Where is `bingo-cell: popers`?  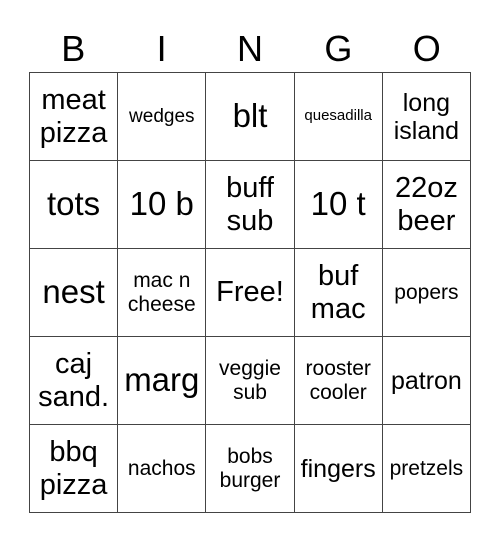 bingo-cell: popers is located at coordinates (426, 293).